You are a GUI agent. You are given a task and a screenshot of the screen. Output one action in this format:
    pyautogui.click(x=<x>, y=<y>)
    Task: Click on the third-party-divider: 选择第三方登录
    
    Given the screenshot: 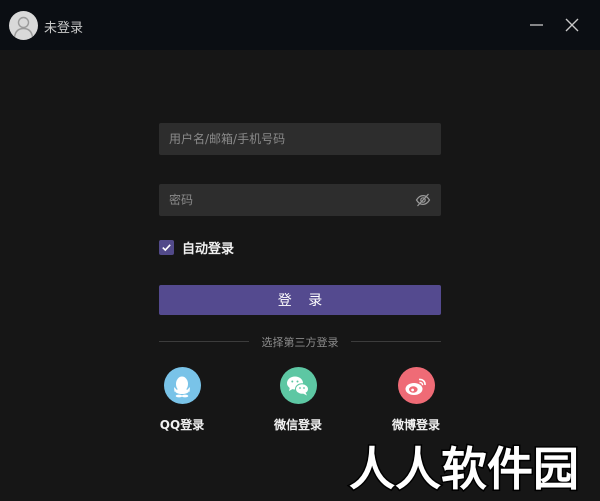 What is the action you would take?
    pyautogui.click(x=300, y=341)
    